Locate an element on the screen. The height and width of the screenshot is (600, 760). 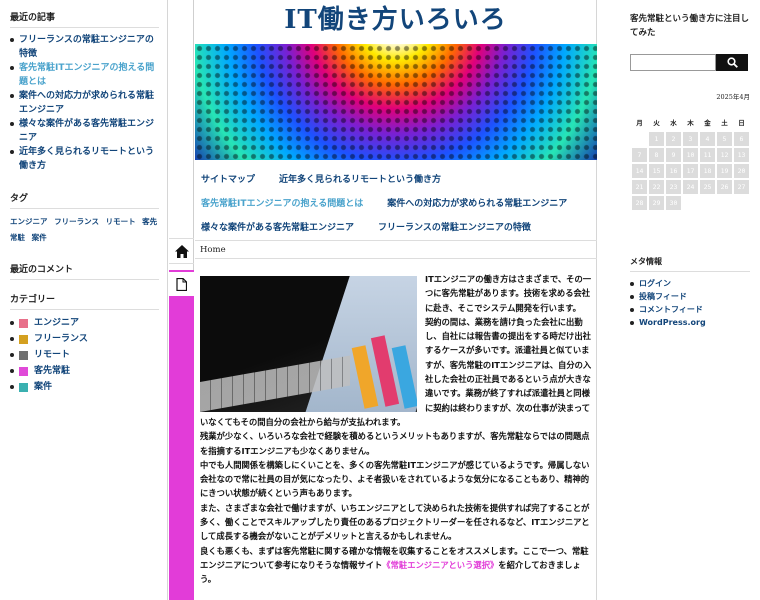
calendar-day: 9 is located at coordinates (673, 155).